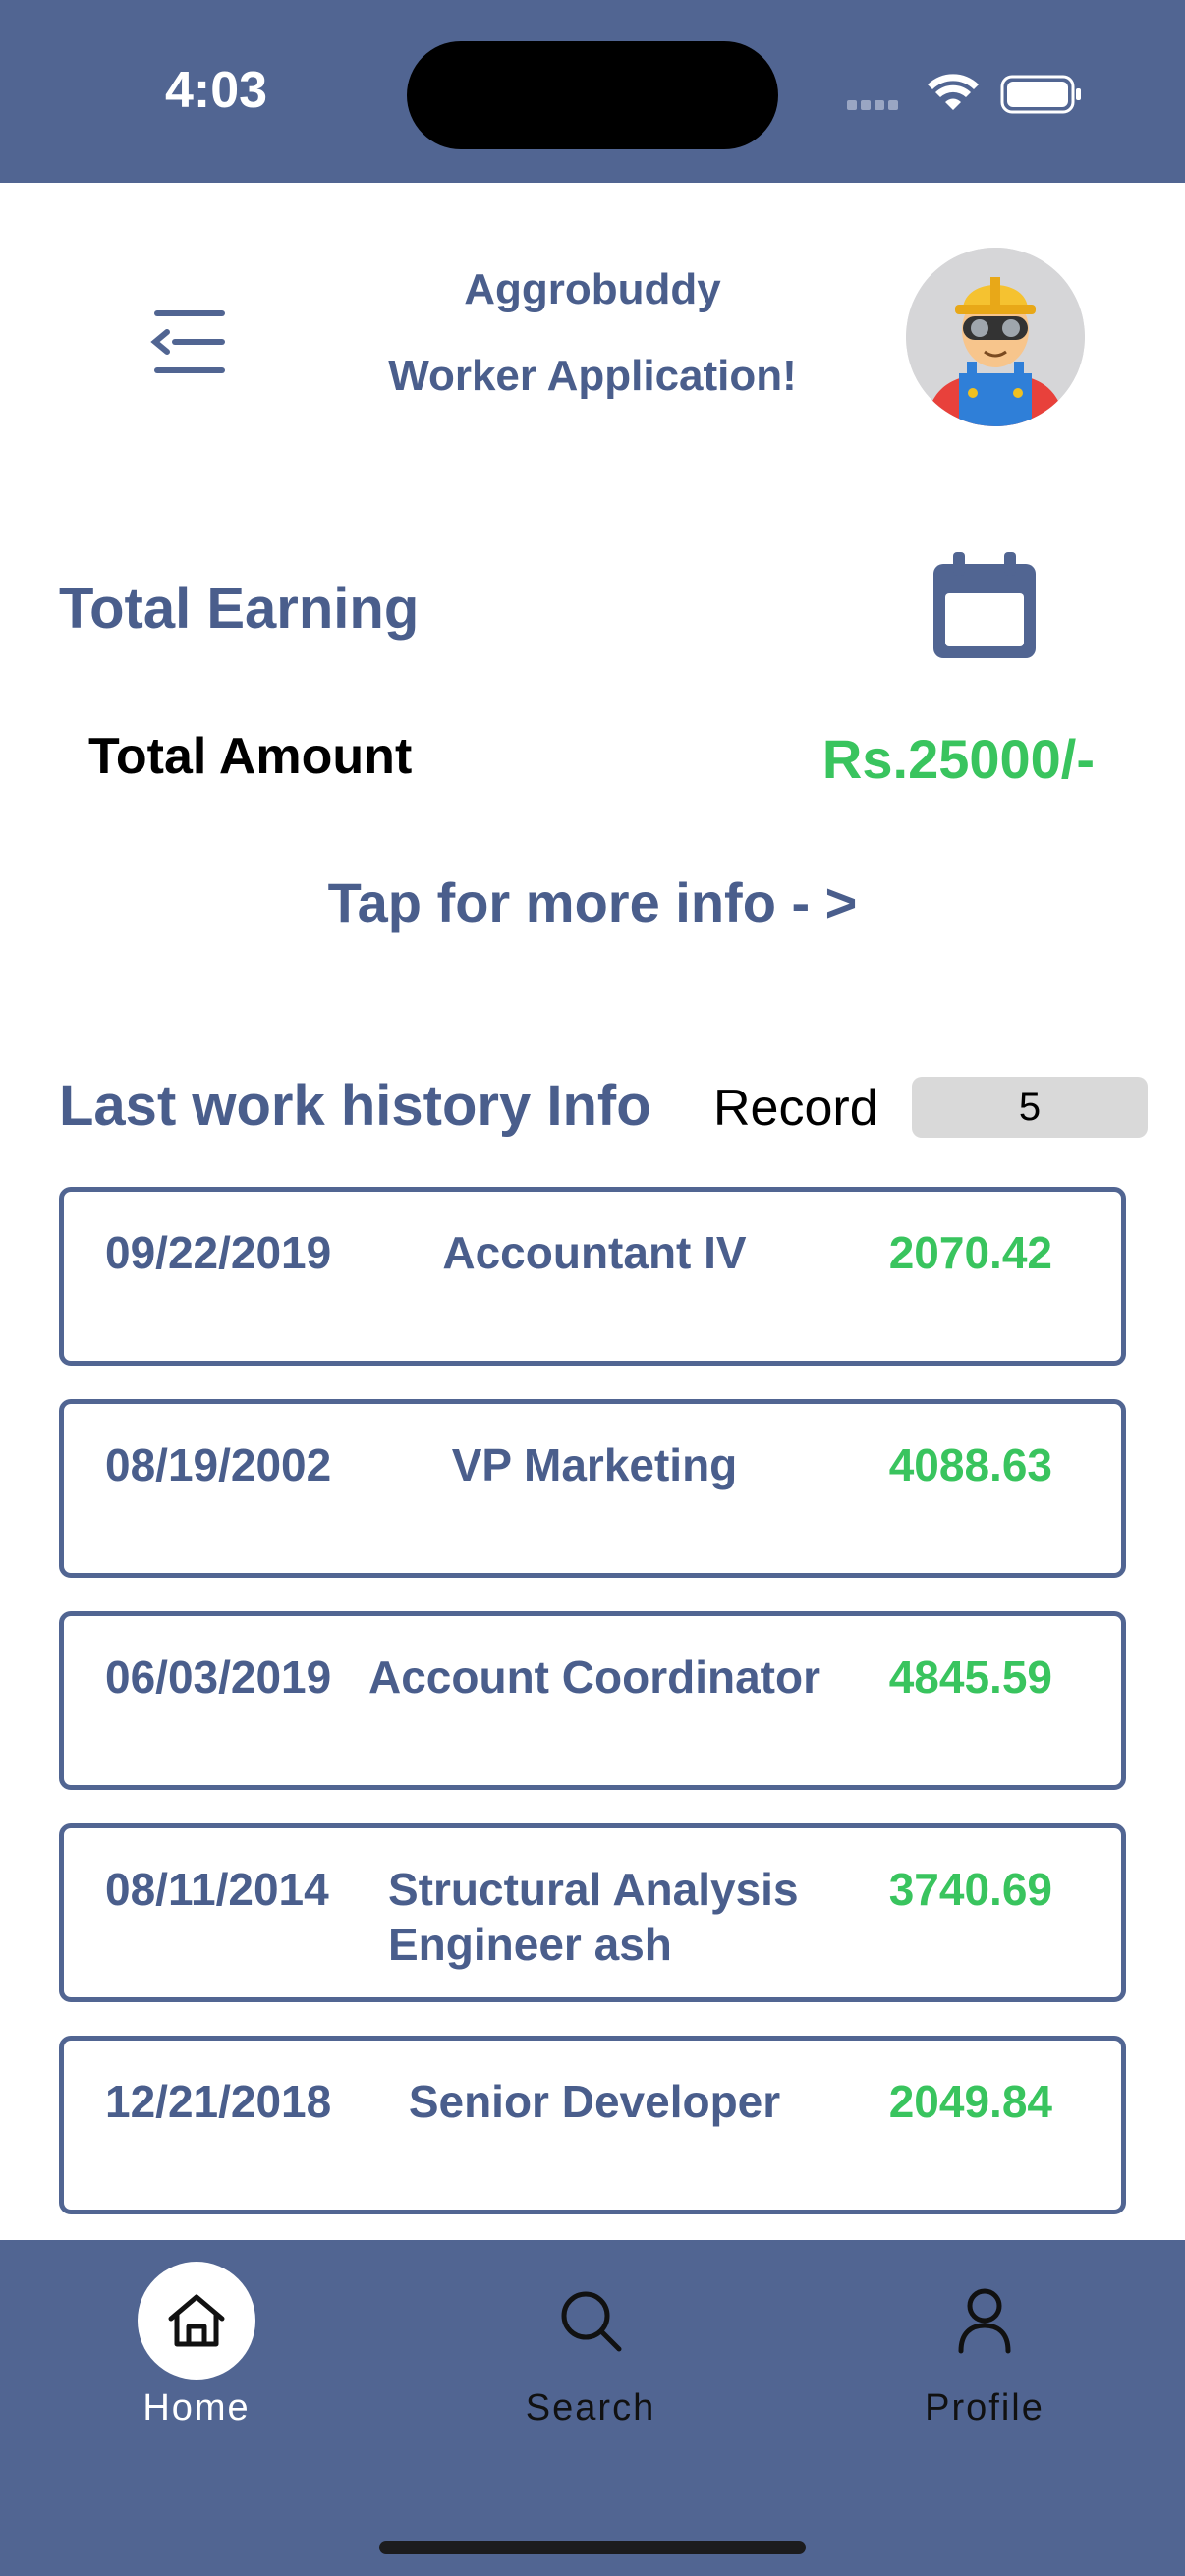 This screenshot has width=1185, height=2576. I want to click on signal-icon, so click(873, 105).